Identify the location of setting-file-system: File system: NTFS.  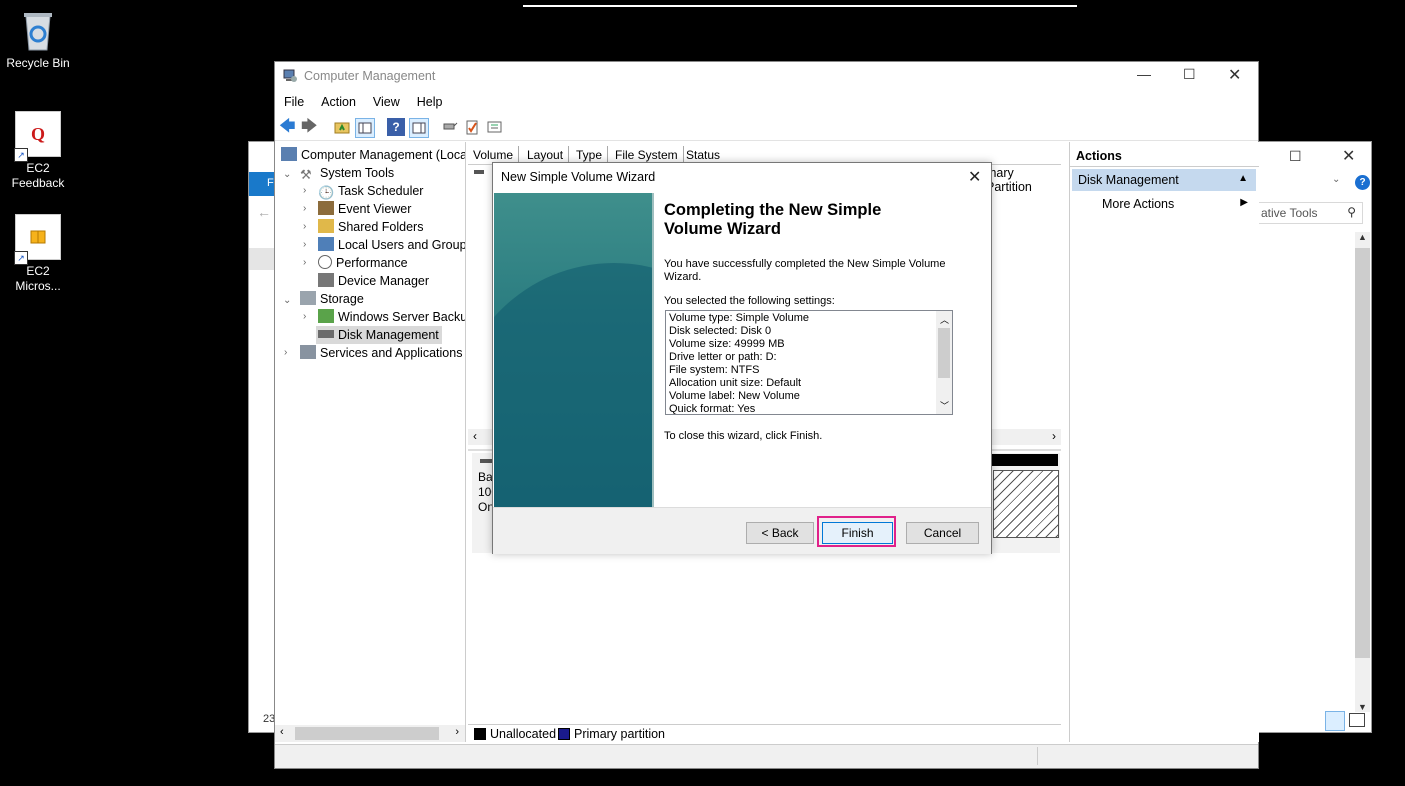
(714, 370).